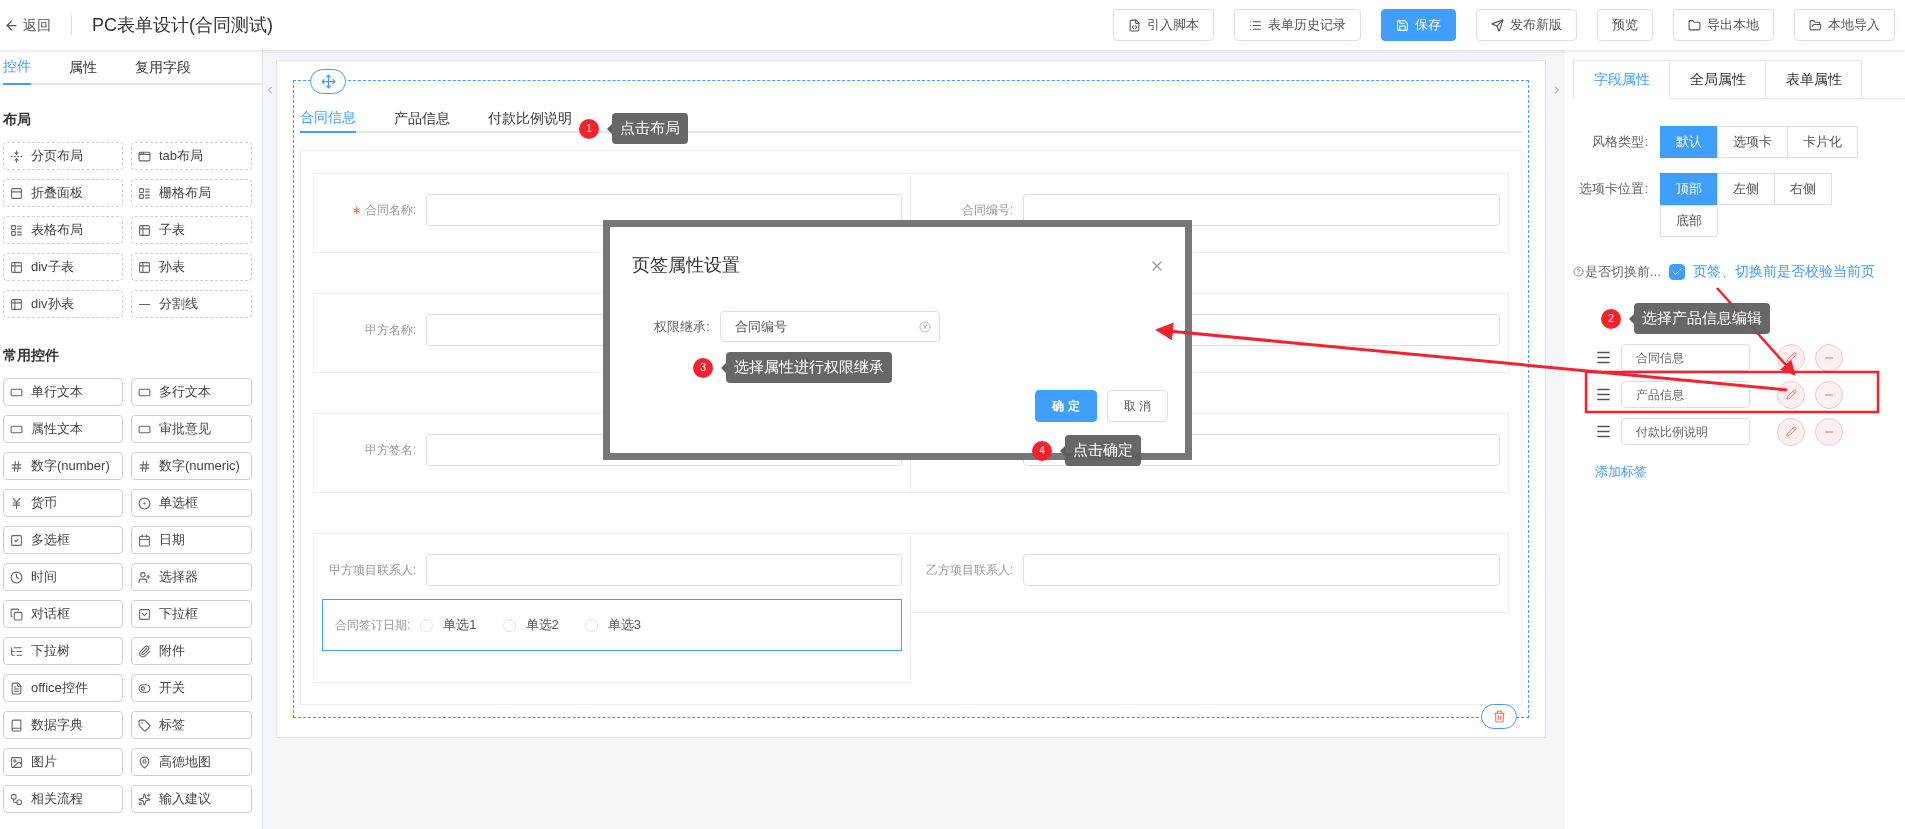 The width and height of the screenshot is (1905, 829). I want to click on checkbox, so click(1677, 271).